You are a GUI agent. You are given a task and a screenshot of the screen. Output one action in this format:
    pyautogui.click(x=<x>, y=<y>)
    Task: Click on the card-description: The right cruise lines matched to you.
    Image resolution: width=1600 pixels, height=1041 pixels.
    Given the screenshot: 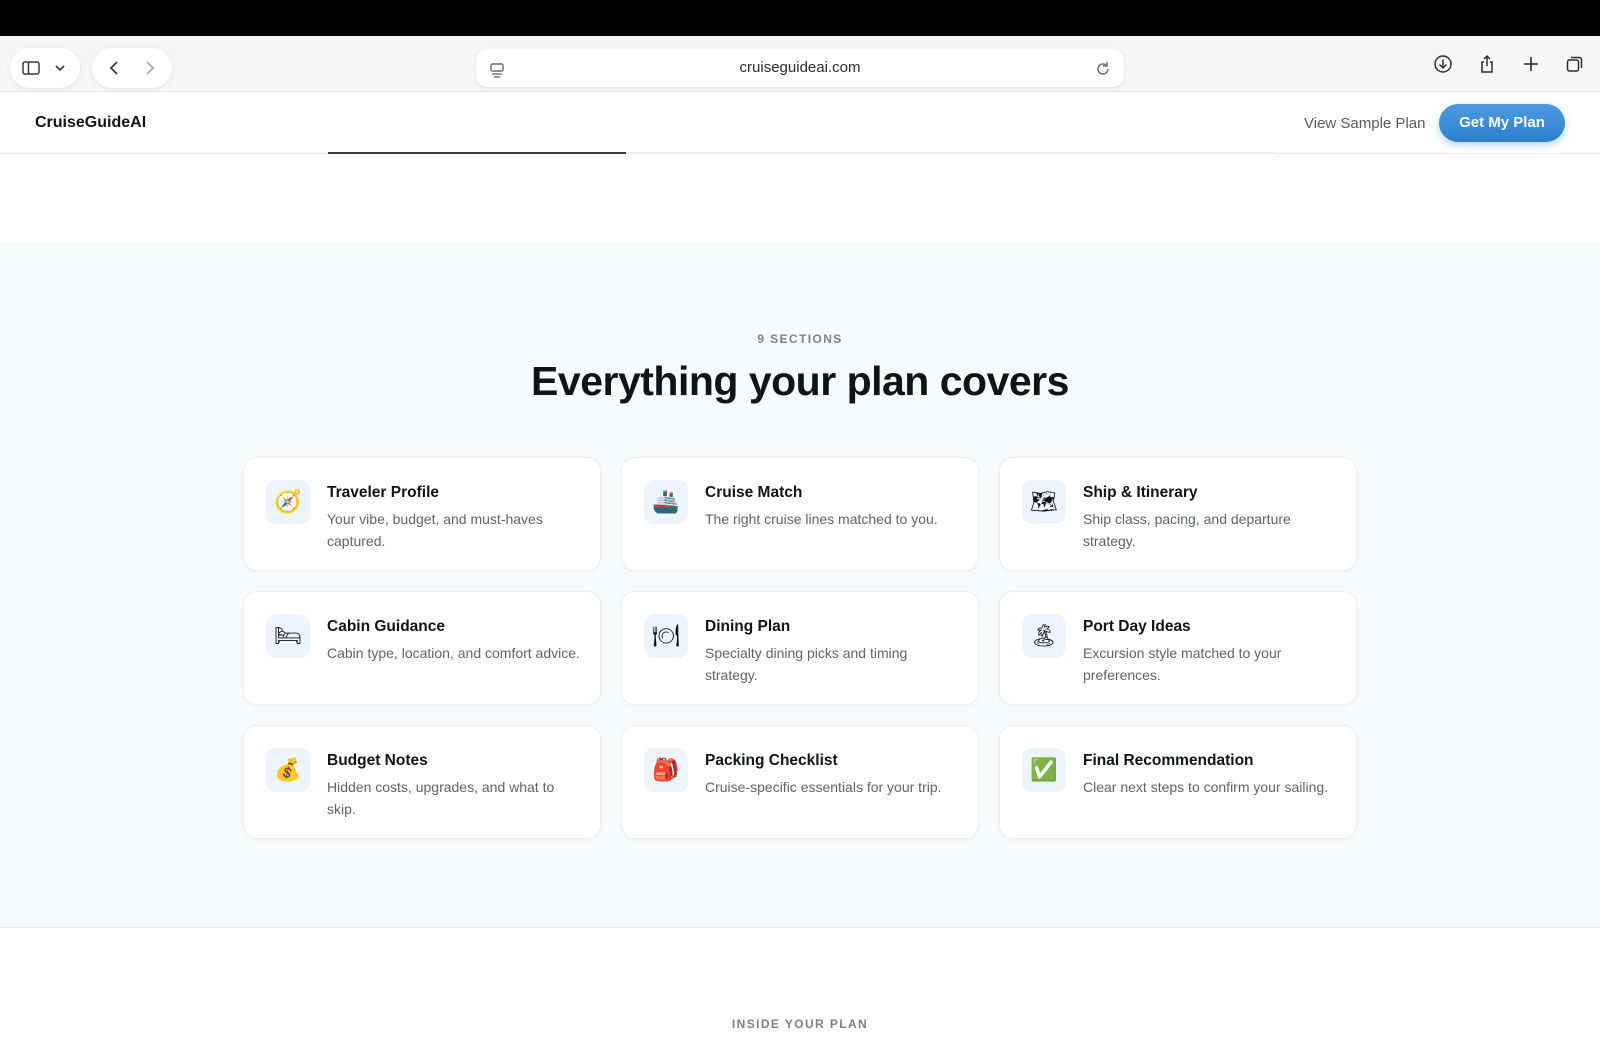 What is the action you would take?
    pyautogui.click(x=821, y=519)
    